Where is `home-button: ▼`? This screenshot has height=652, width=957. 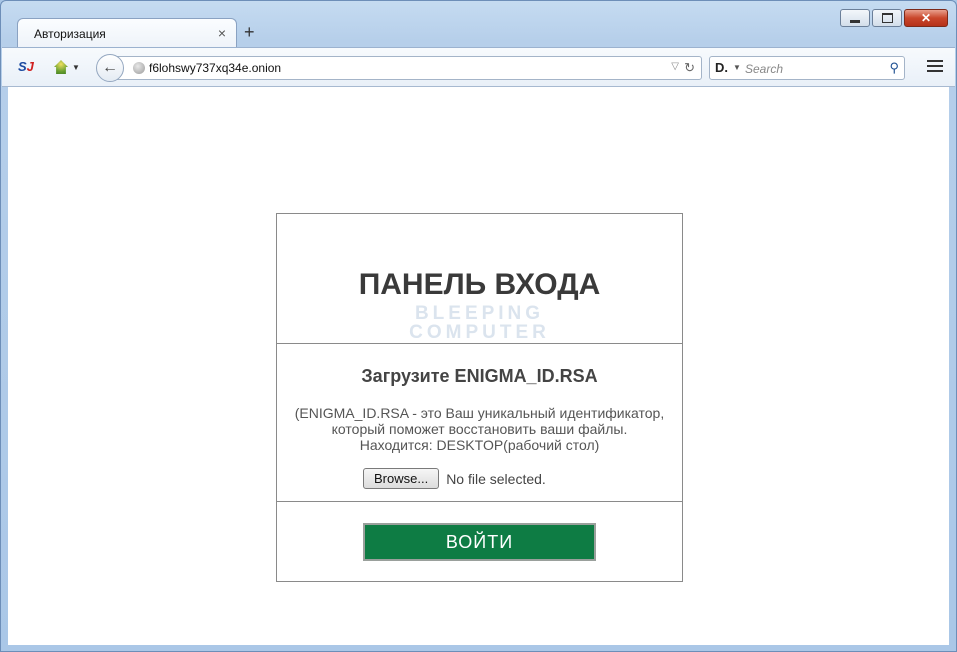
home-button: ▼ is located at coordinates (68, 67).